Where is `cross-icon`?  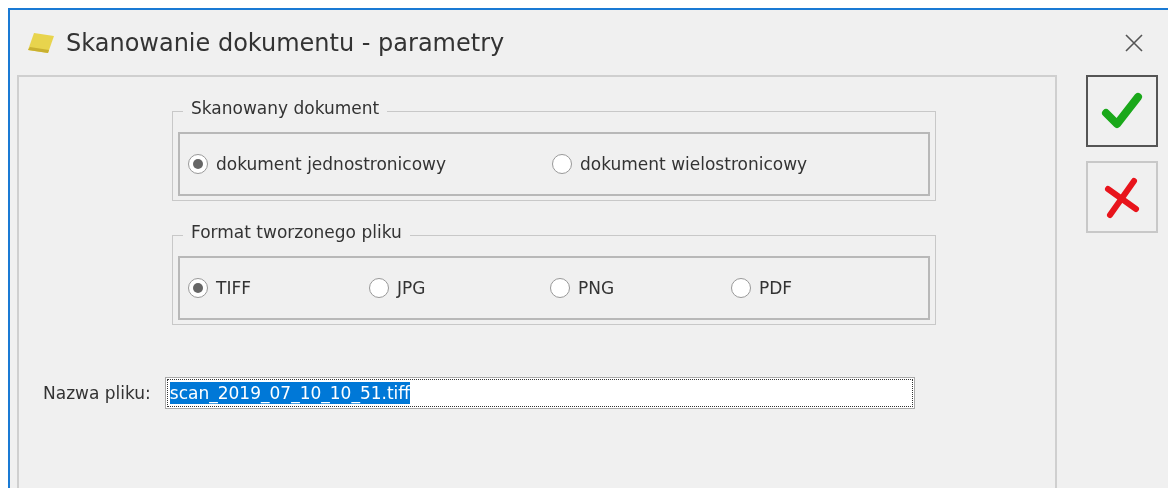 cross-icon is located at coordinates (1122, 197).